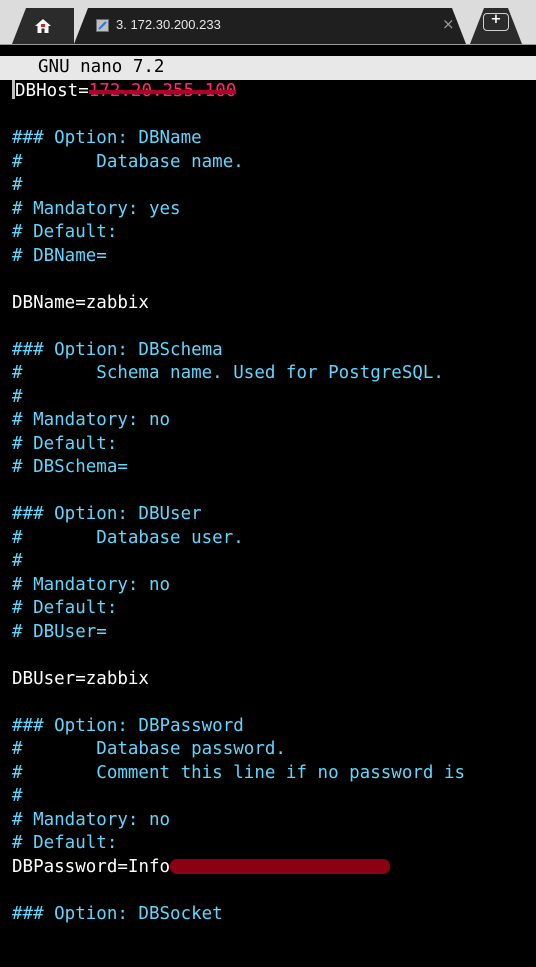 The width and height of the screenshot is (536, 967). Describe the element at coordinates (149, 749) in the screenshot. I see `comment-text: # Database password.` at that location.